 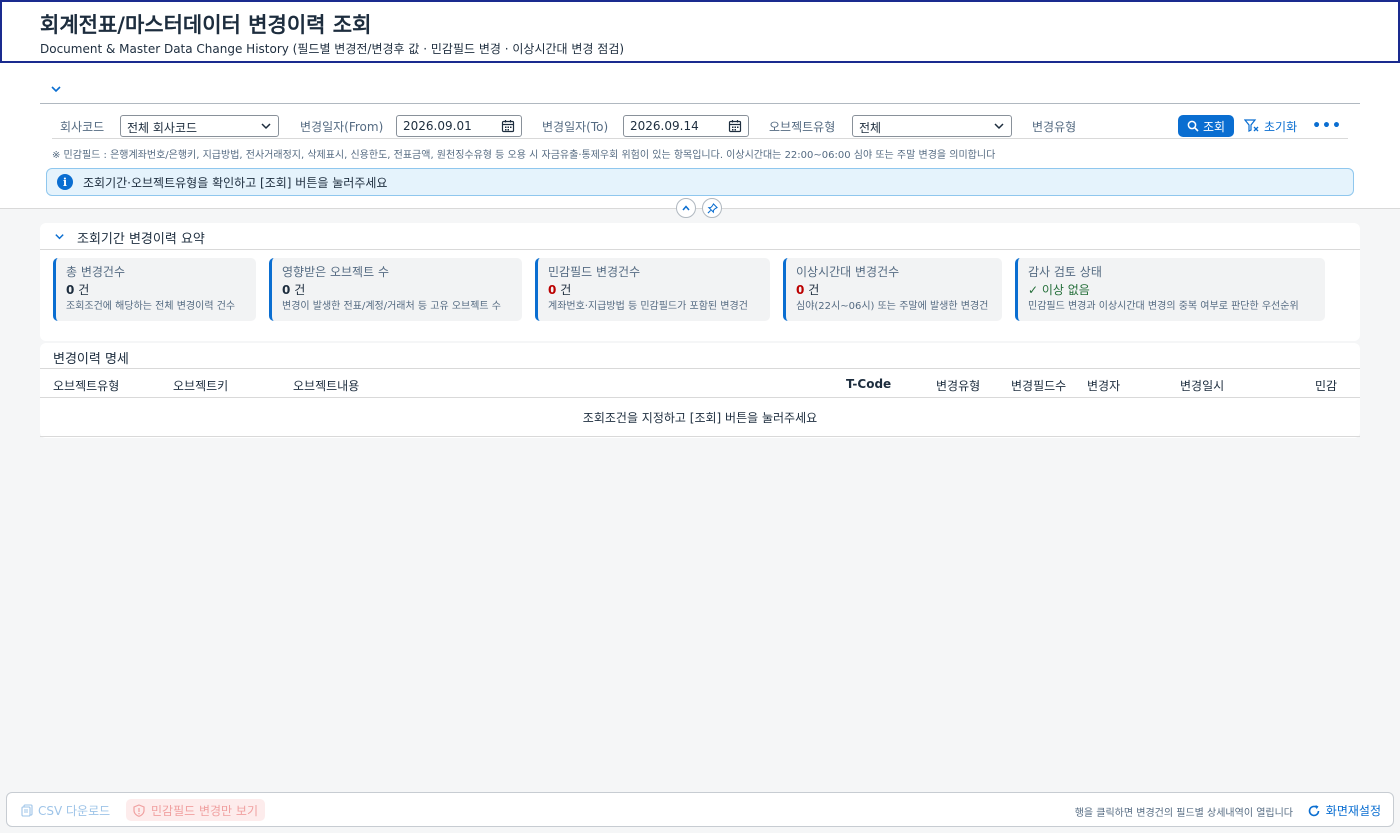 I want to click on summary-section-header: 조회기간 변경이력 요약, so click(x=700, y=236).